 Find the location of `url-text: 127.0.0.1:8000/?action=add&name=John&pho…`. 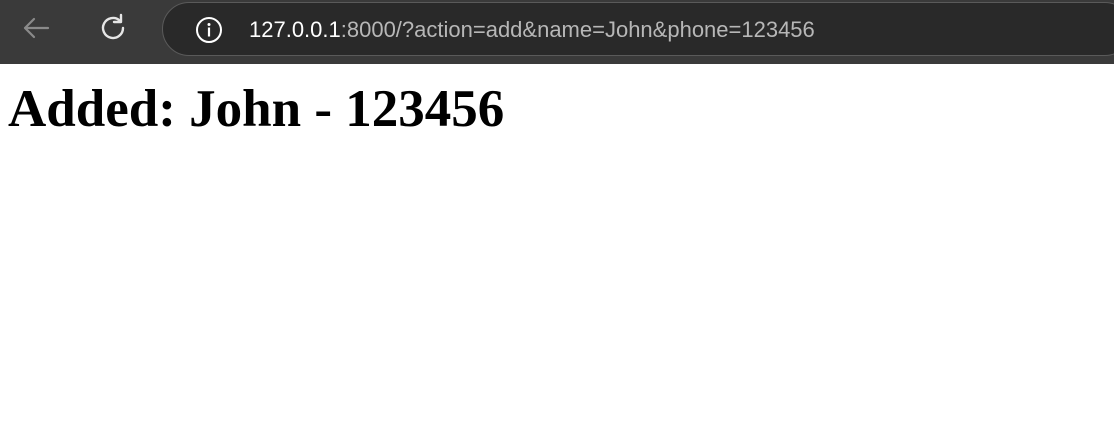

url-text: 127.0.0.1:8000/?action=add&name=John&pho… is located at coordinates (532, 30).